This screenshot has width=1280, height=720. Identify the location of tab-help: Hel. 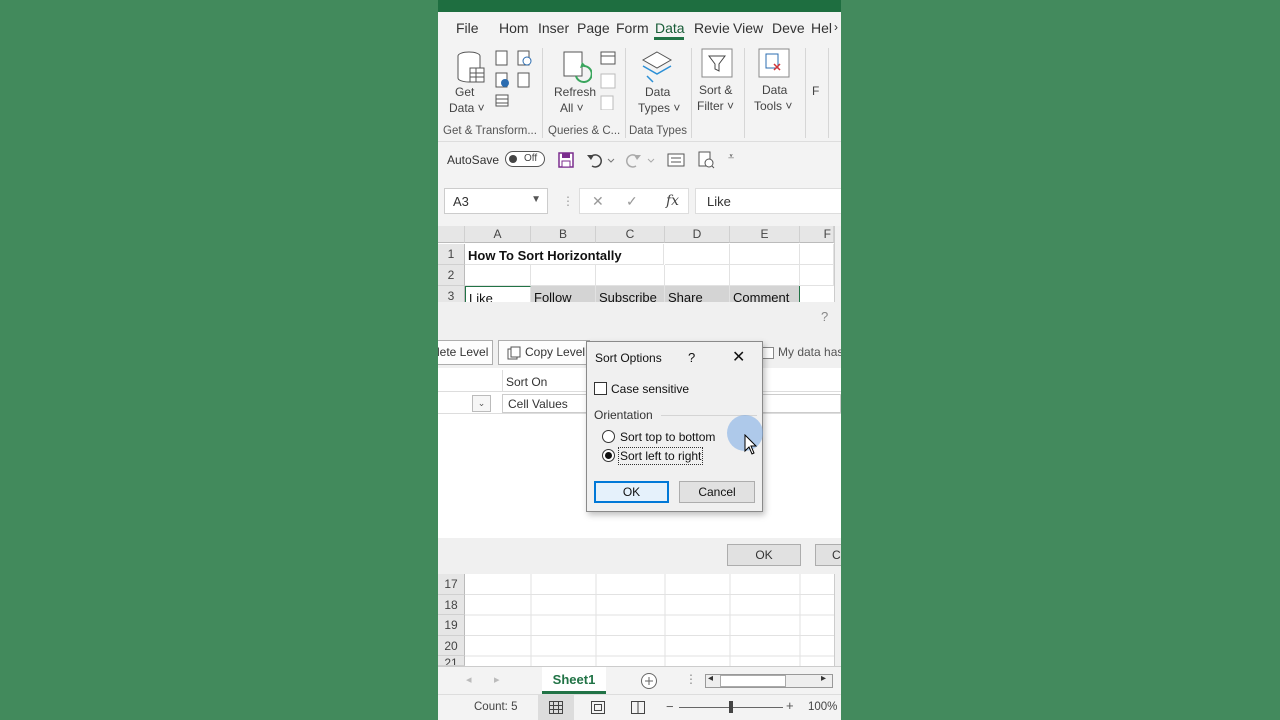
(821, 28).